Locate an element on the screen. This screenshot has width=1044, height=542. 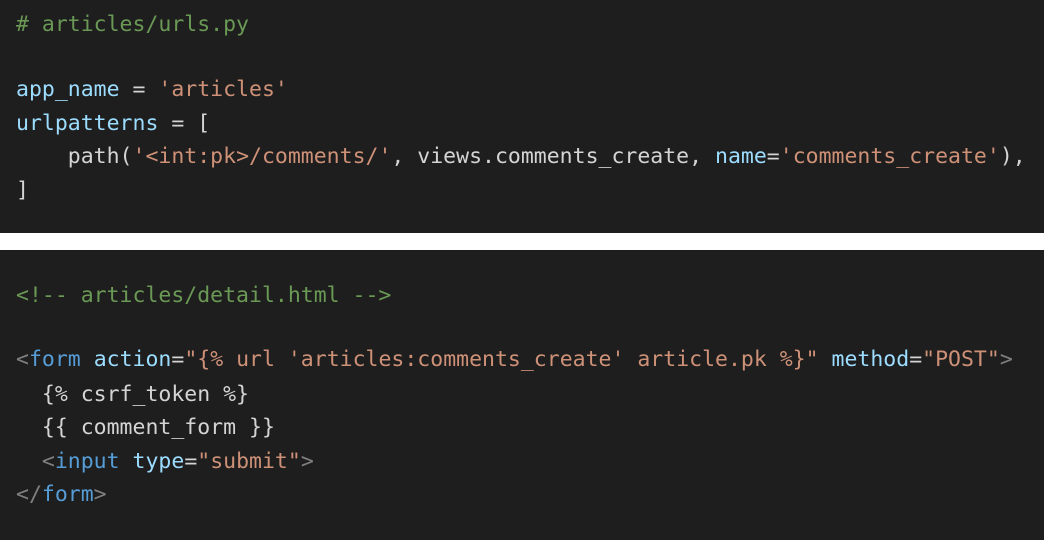
code-variable: app_name is located at coordinates (68, 89).